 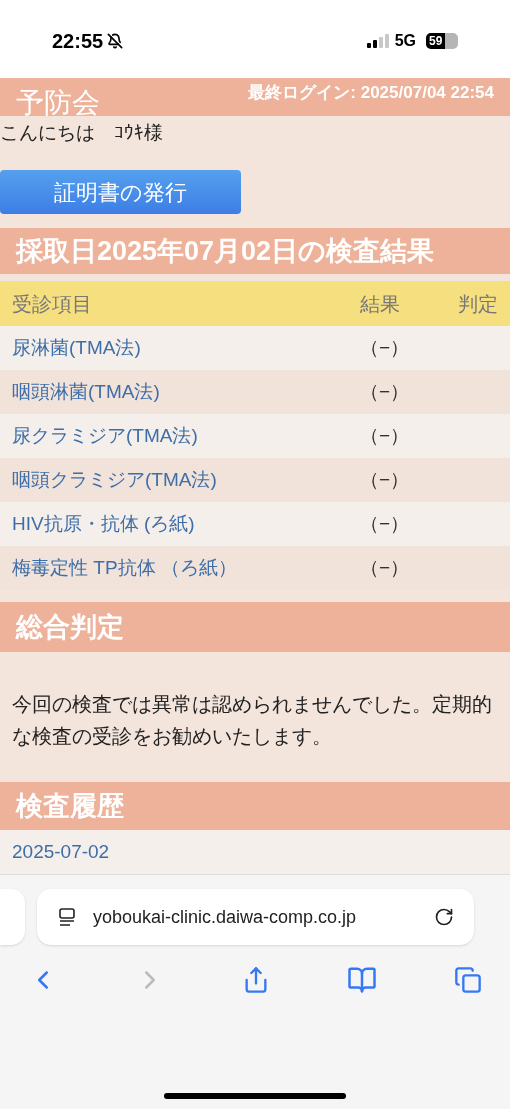 I want to click on clock: 22:55, so click(x=78, y=41).